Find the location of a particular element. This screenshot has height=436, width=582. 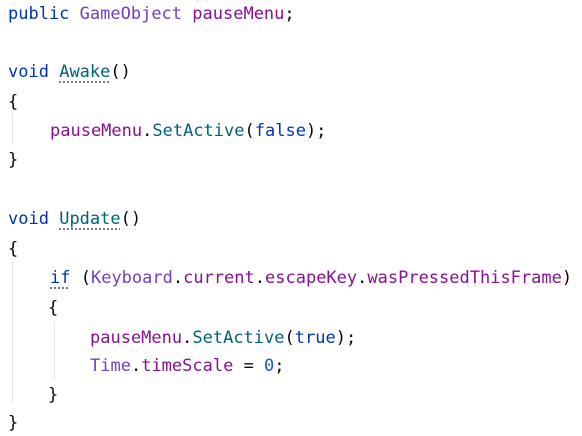

keyword-true: true is located at coordinates (315, 338).